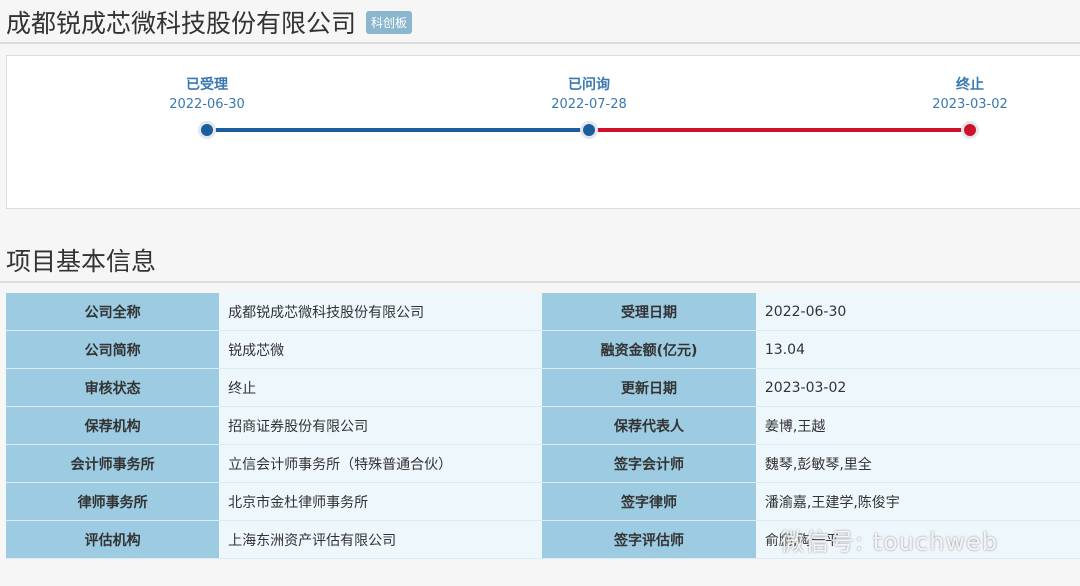 The width and height of the screenshot is (1080, 586). Describe the element at coordinates (649, 425) in the screenshot. I see `field-label: 保荐代表人` at that location.